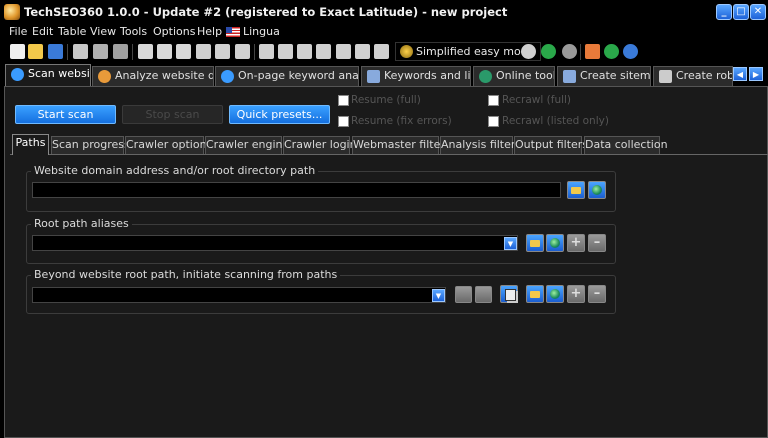  I want to click on tab-label: Online tools, so click(525, 75).